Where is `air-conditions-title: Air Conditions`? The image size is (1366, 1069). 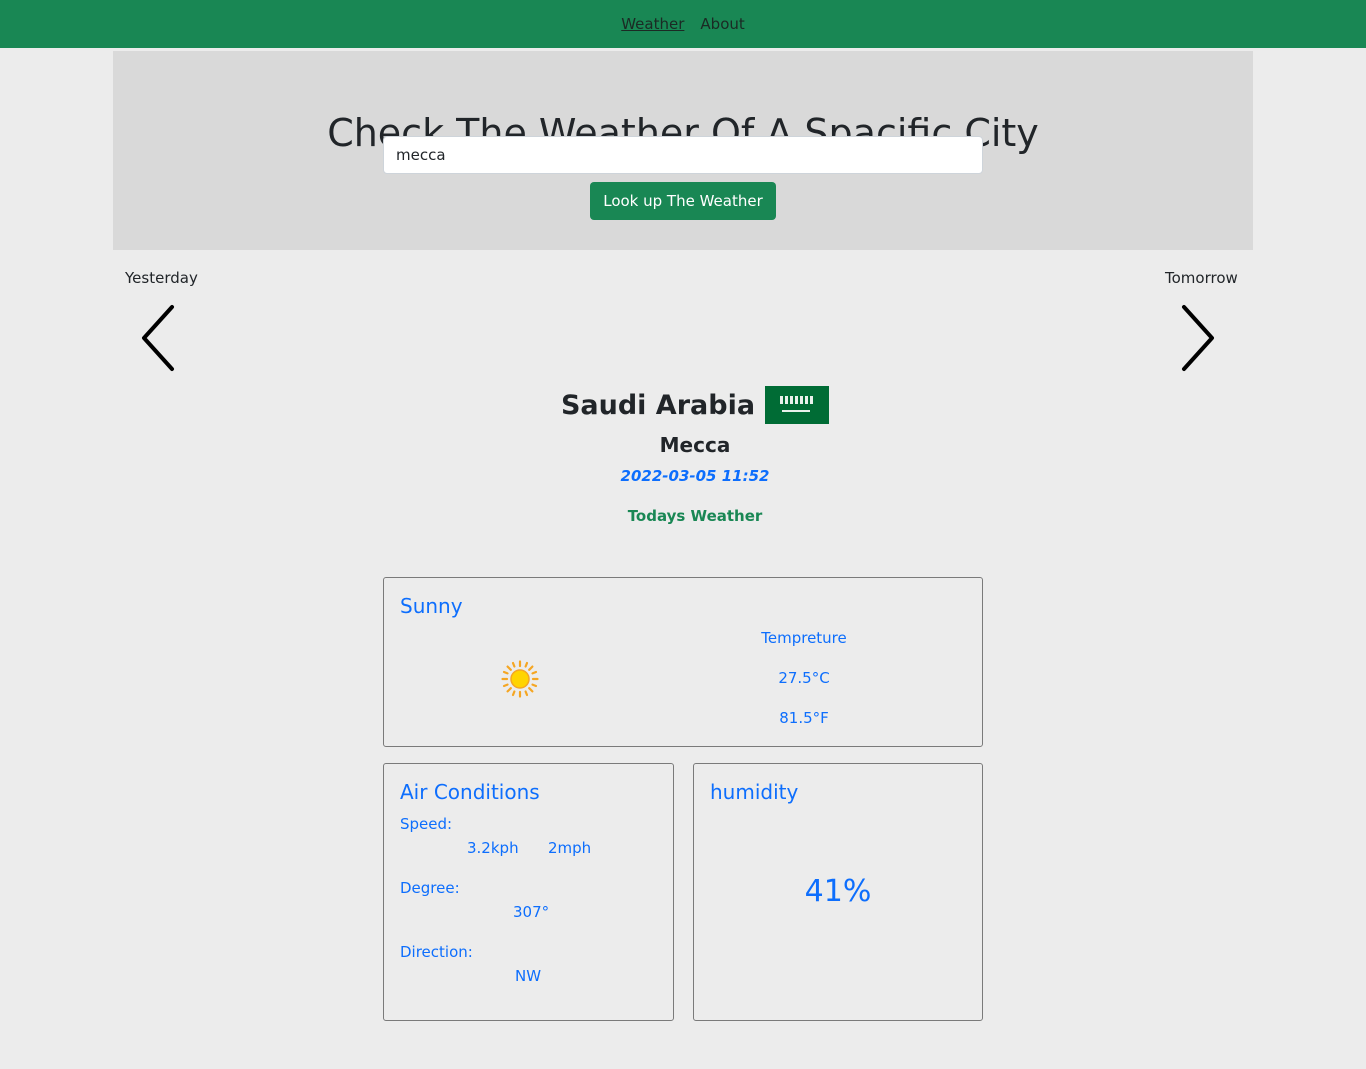
air-conditions-title: Air Conditions is located at coordinates (470, 792).